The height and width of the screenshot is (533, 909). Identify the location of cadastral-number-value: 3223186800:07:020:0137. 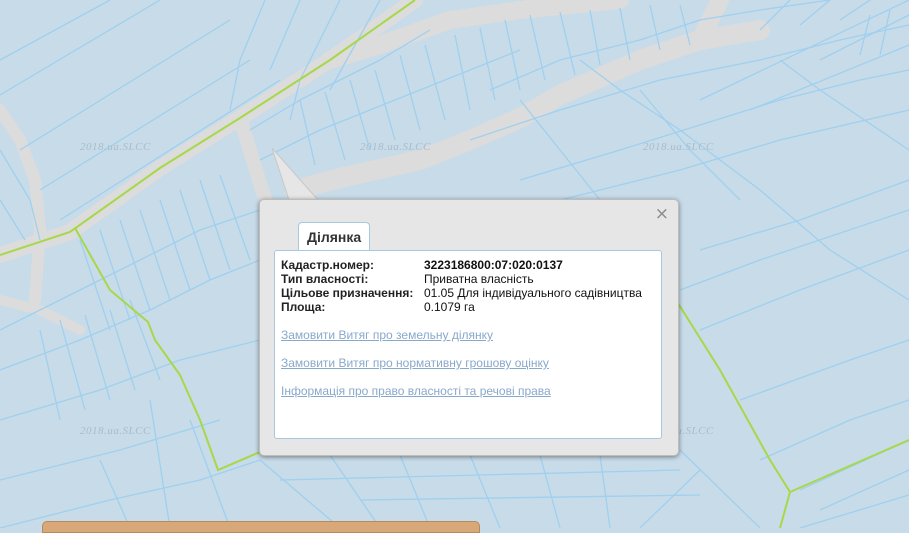
(493, 265).